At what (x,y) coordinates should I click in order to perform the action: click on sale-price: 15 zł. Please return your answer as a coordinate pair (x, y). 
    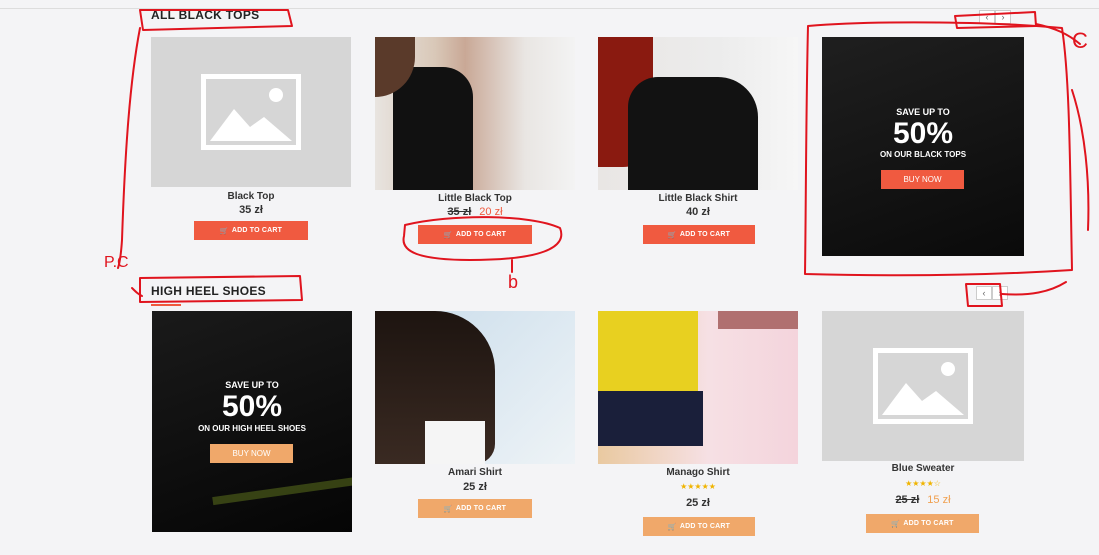
    Looking at the image, I should click on (939, 500).